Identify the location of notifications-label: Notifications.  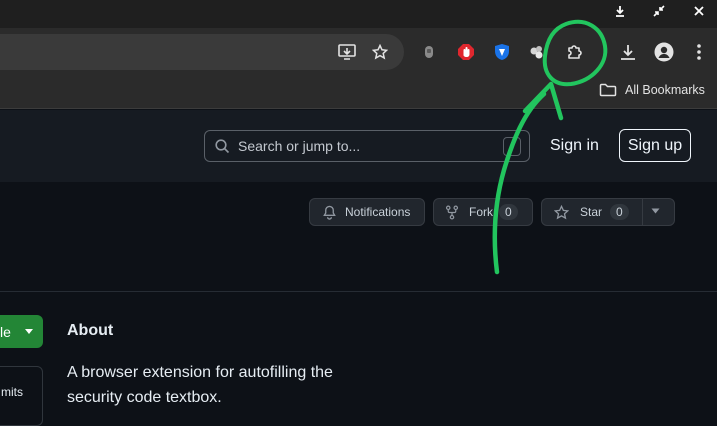
(378, 212).